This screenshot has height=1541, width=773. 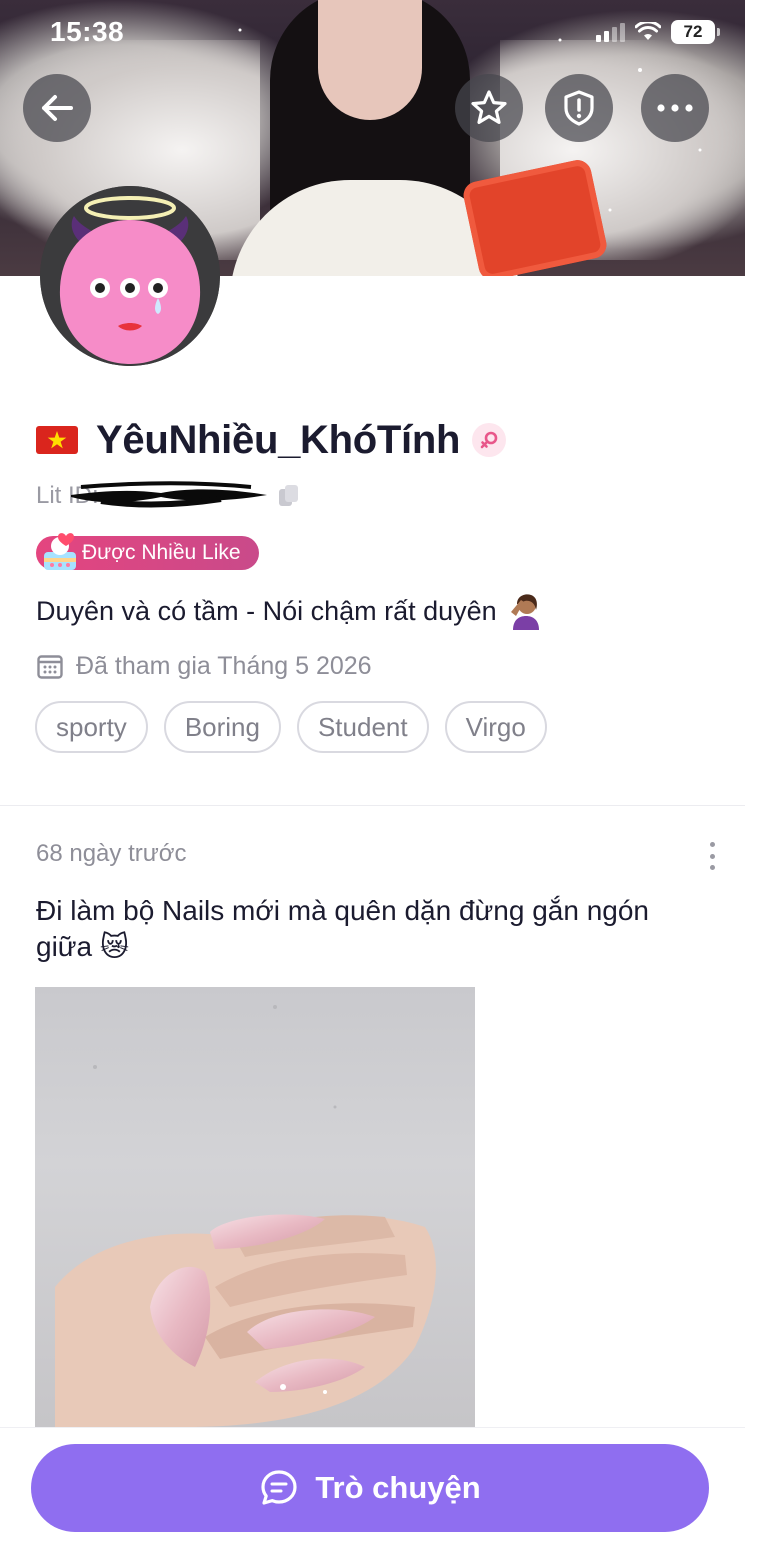 What do you see at coordinates (712, 844) in the screenshot?
I see `more-vertical-icon` at bounding box center [712, 844].